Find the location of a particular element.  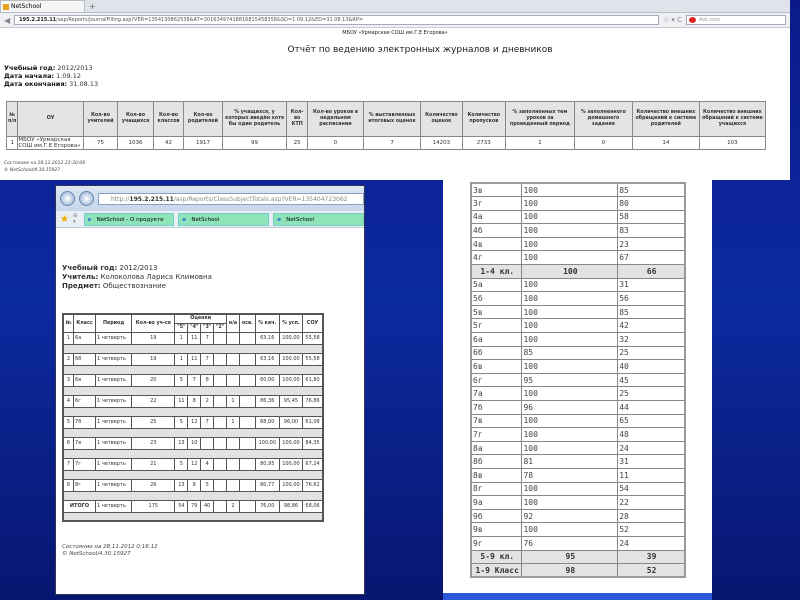

table-cell: МБОУ «Урмарская СОШ им.Г.Е.Егорова» is located at coordinates (50, 143).